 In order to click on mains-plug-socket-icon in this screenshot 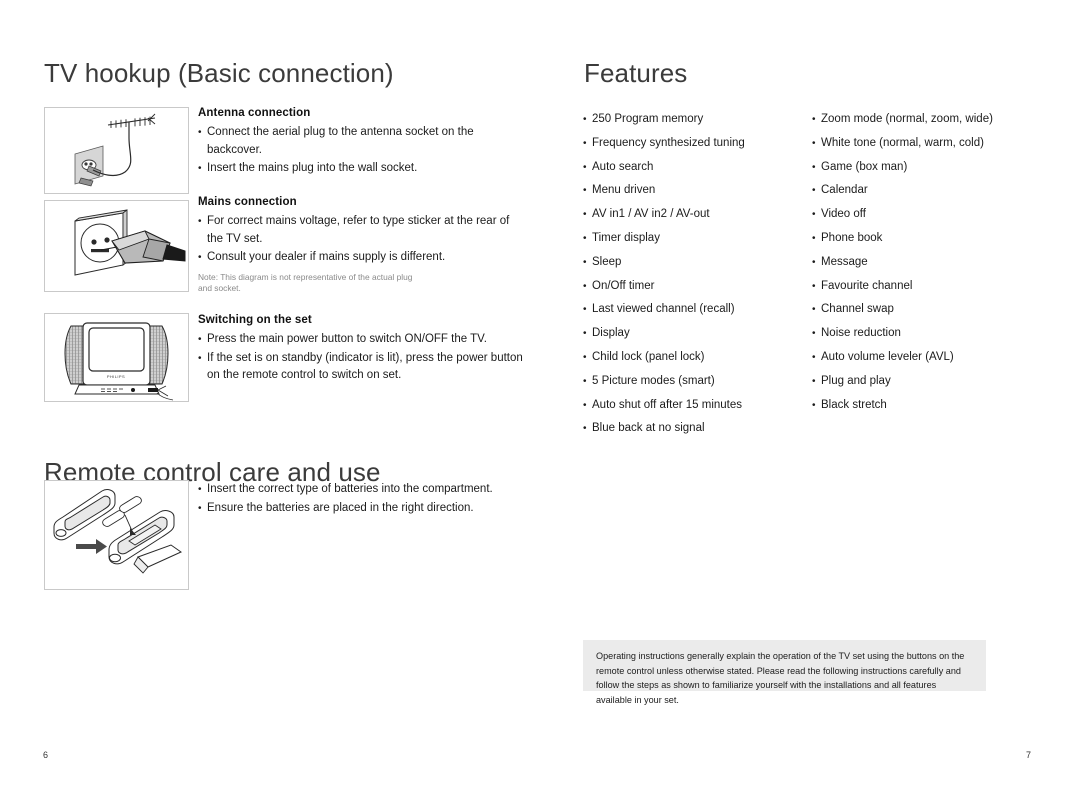, I will do `click(130, 242)`.